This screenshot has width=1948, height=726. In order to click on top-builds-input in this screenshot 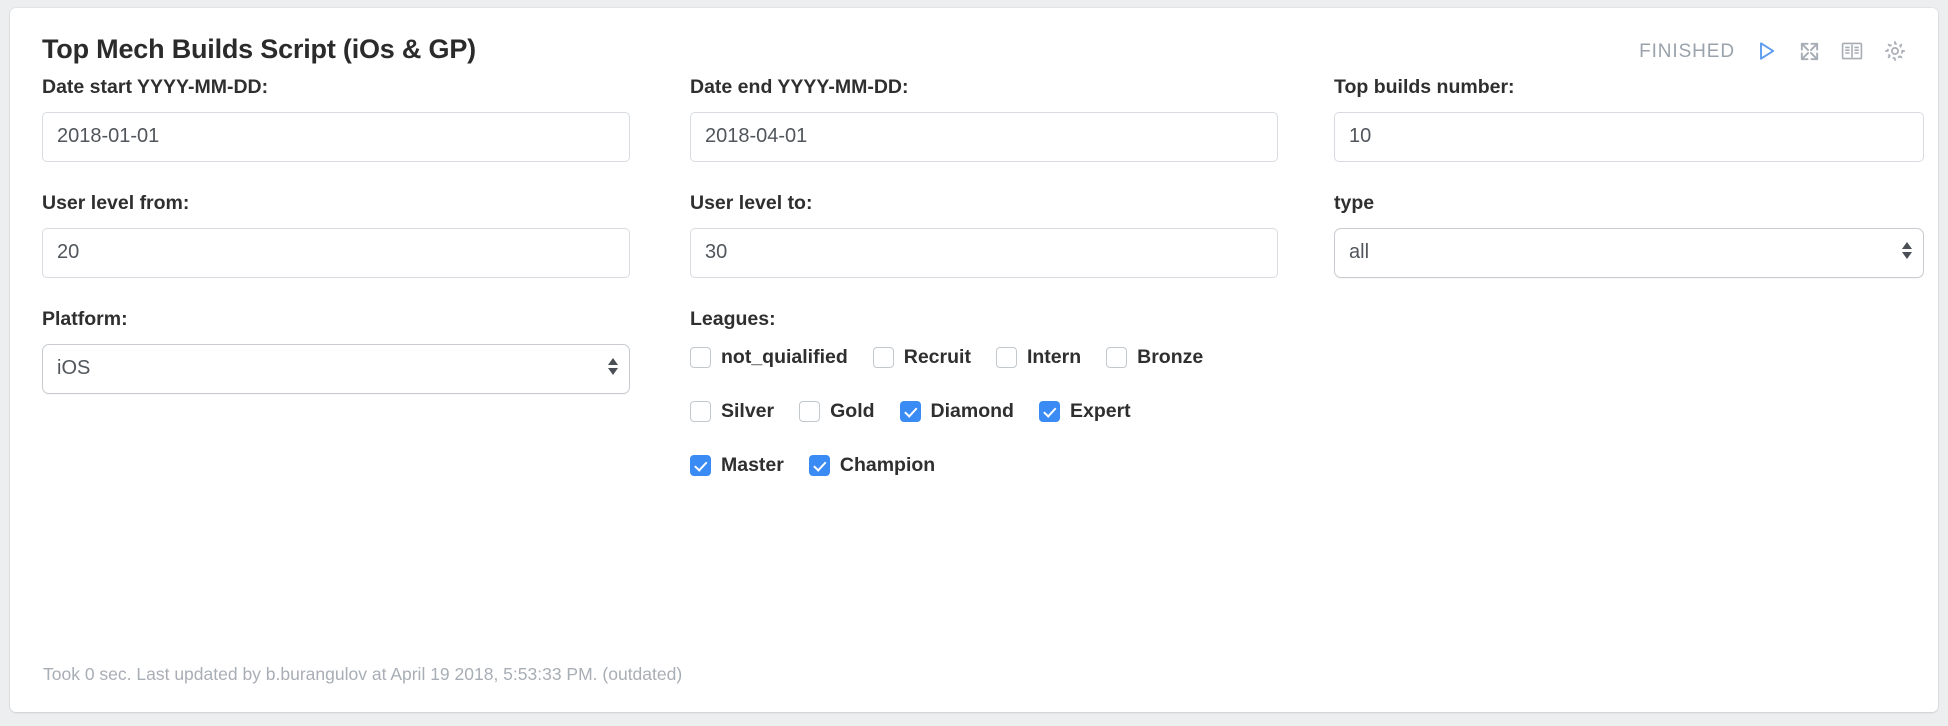, I will do `click(1629, 136)`.